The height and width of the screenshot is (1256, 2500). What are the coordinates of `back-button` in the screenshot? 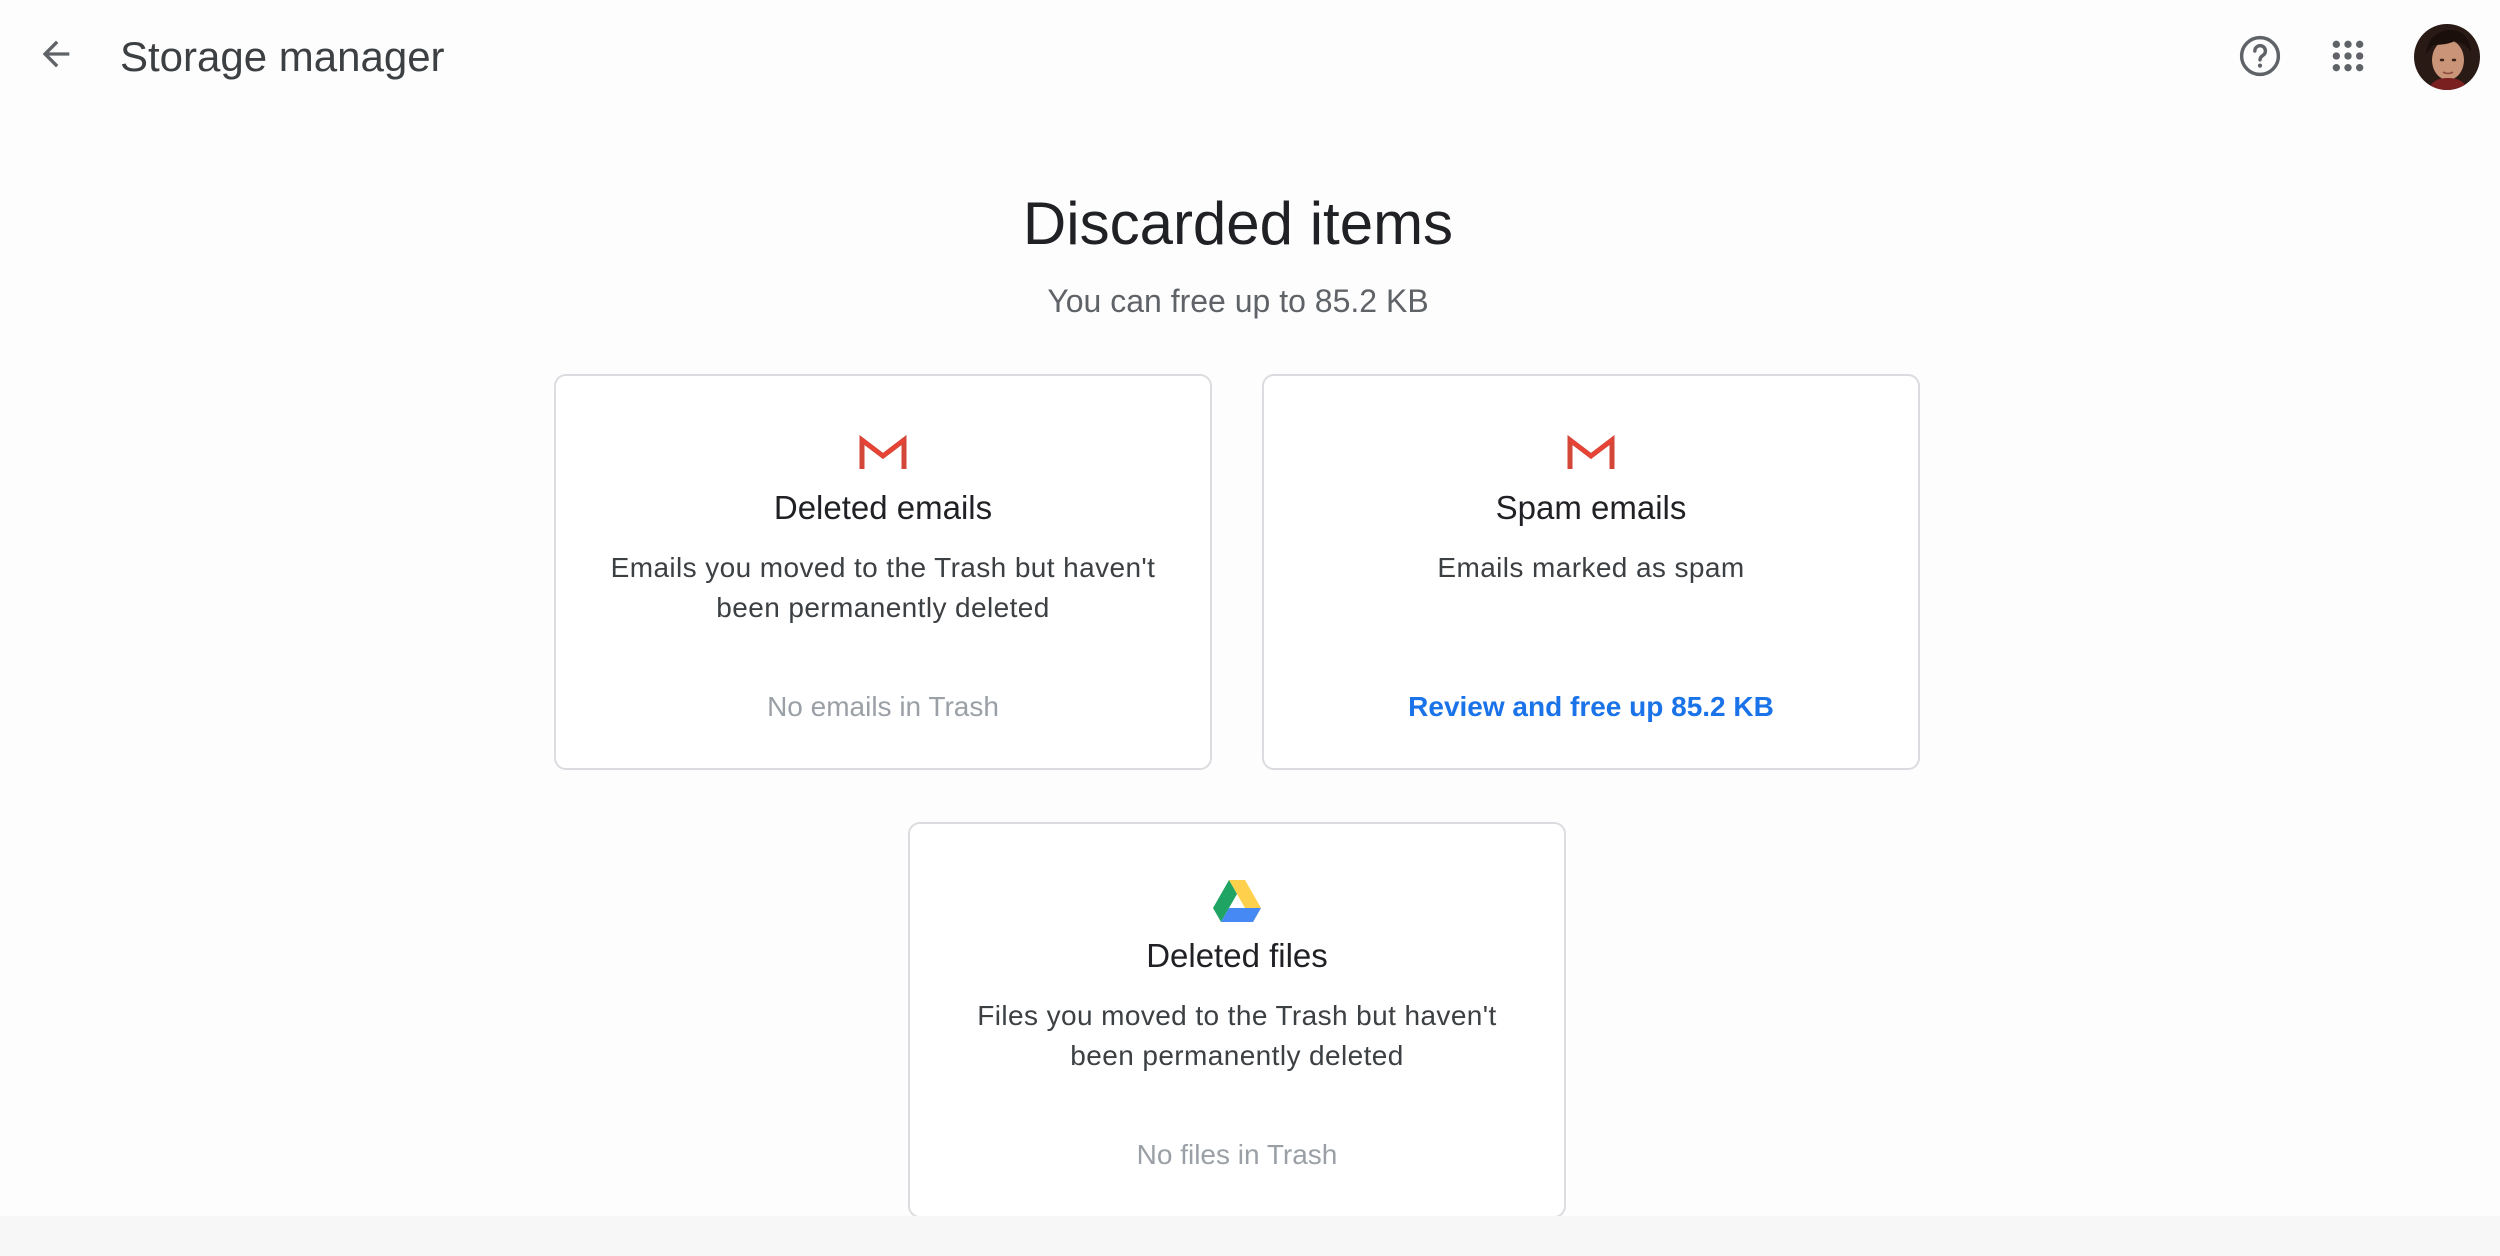 It's located at (56, 54).